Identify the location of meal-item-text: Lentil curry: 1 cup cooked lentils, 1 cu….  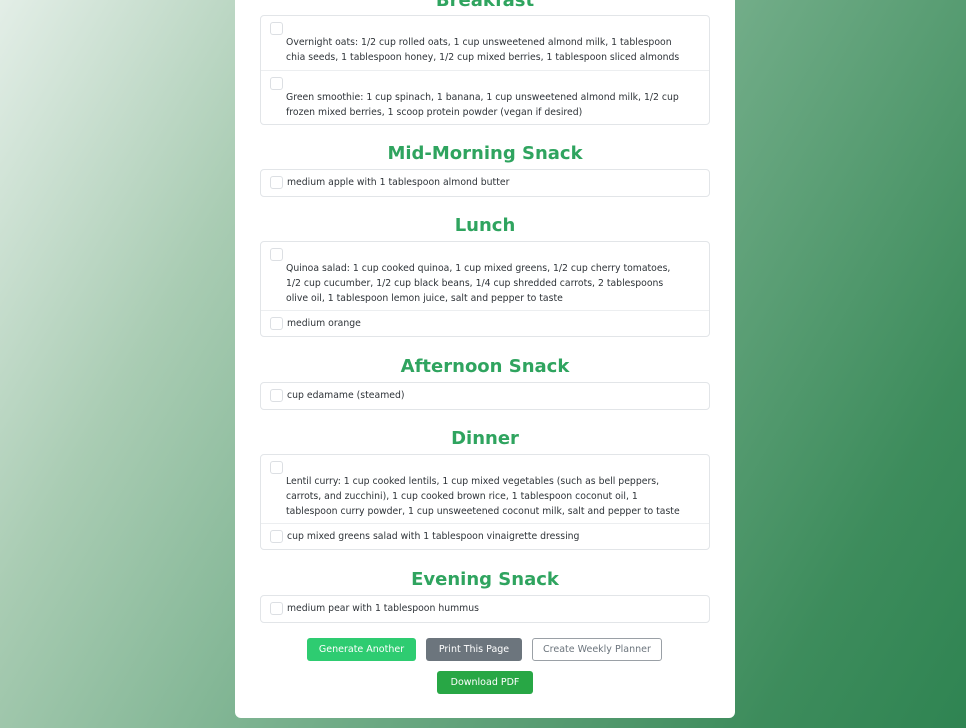
(483, 496).